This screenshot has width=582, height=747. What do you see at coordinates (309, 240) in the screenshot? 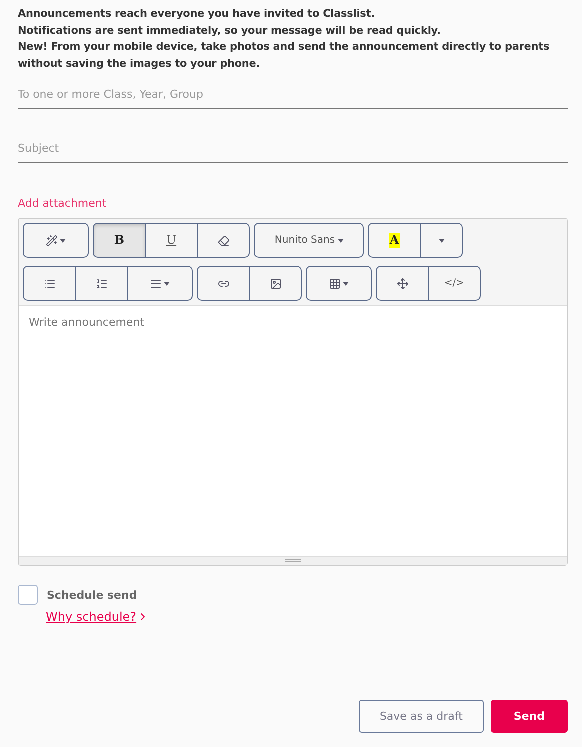
I see `font-dropdown: Nunito Sans` at bounding box center [309, 240].